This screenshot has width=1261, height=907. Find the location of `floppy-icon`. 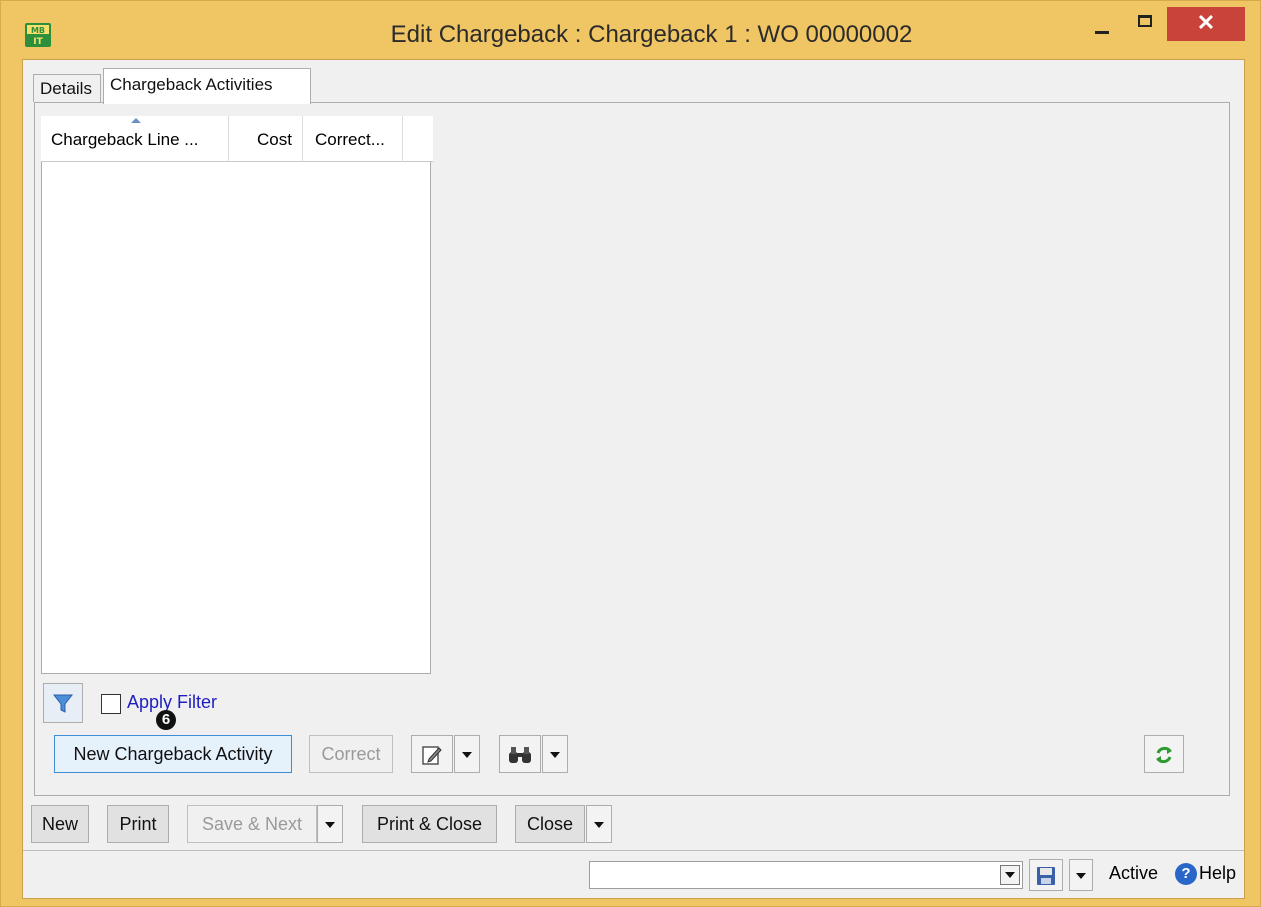

floppy-icon is located at coordinates (1046, 876).